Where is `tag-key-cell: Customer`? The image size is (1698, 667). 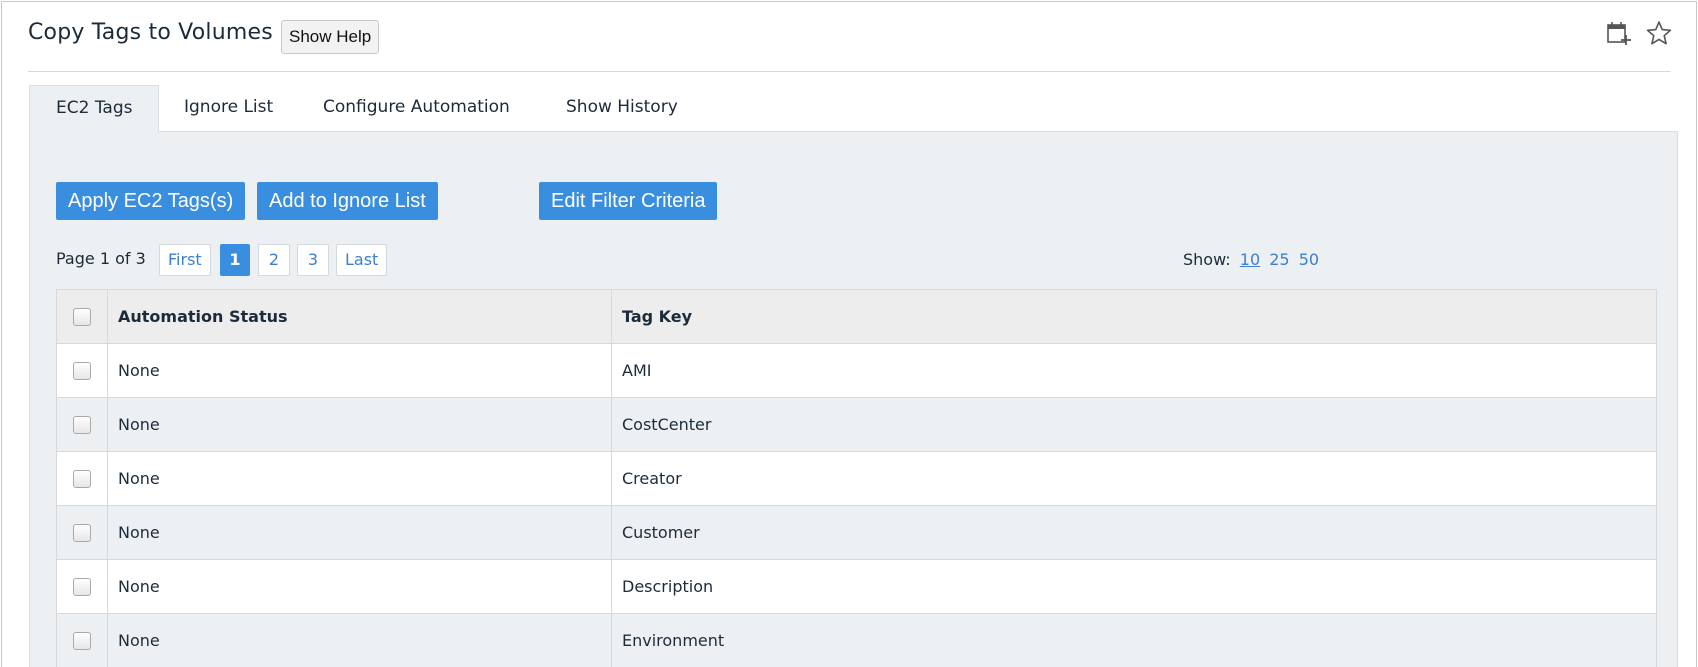 tag-key-cell: Customer is located at coordinates (1134, 532).